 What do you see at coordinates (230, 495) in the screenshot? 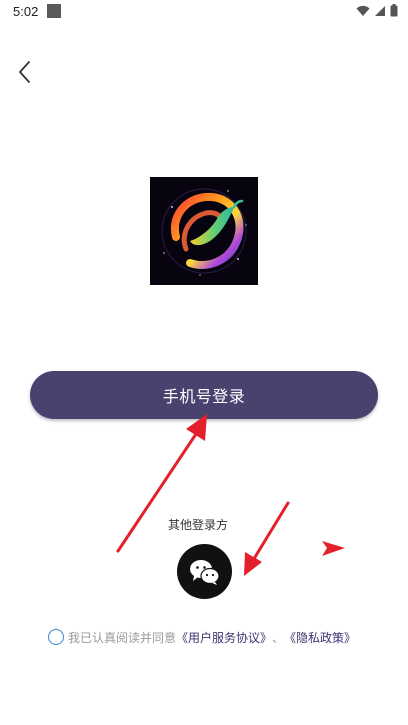
I see `annotation-overlay` at bounding box center [230, 495].